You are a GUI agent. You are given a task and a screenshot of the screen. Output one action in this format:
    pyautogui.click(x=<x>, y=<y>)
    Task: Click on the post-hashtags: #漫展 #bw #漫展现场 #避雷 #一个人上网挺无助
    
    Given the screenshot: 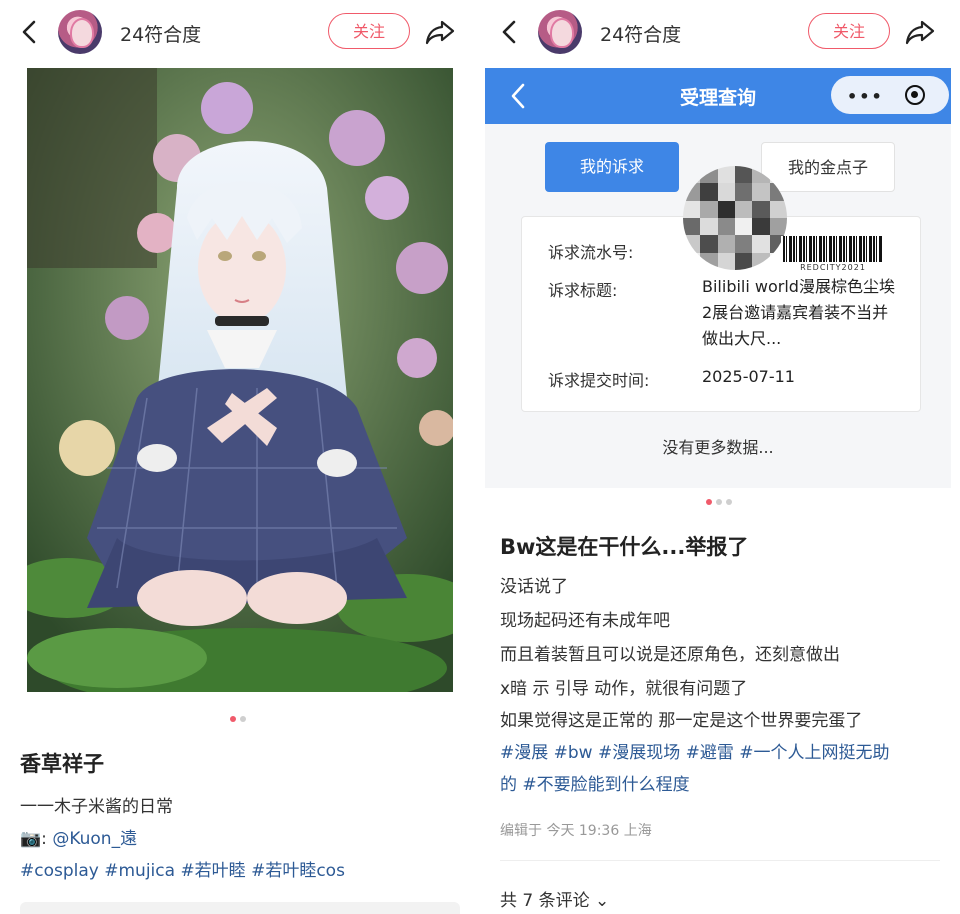 What is the action you would take?
    pyautogui.click(x=695, y=750)
    